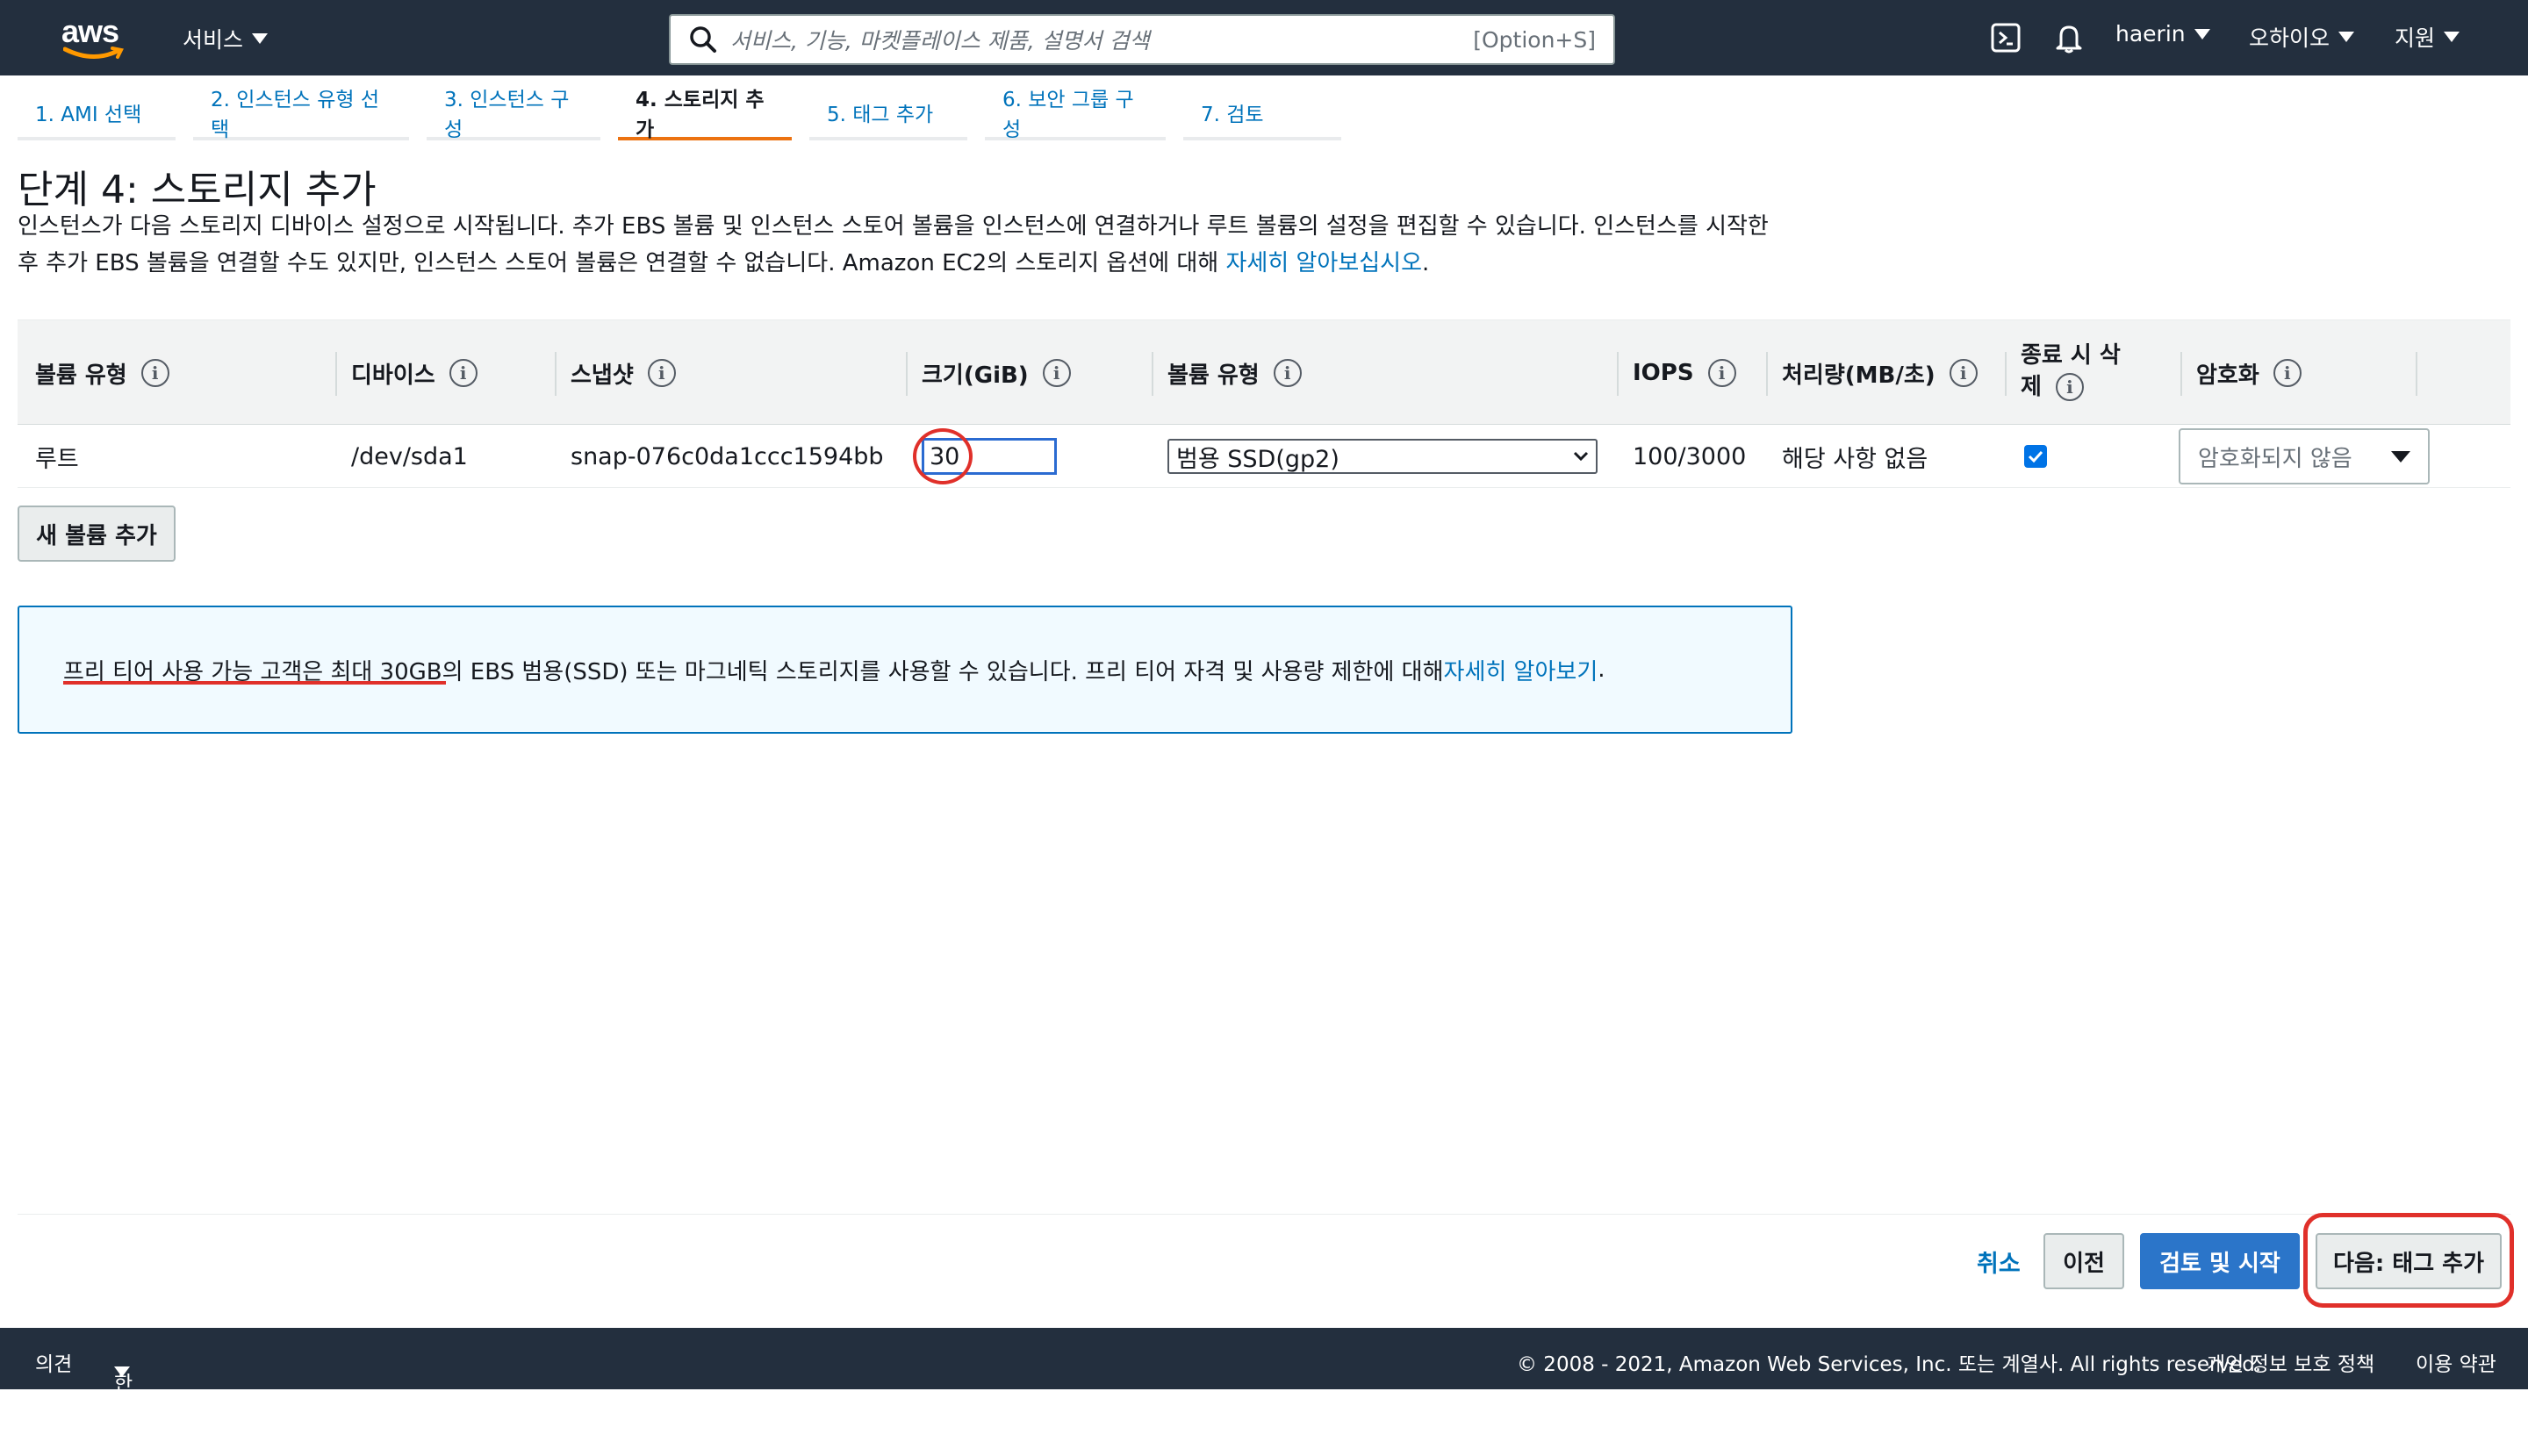 This screenshot has width=2528, height=1456. I want to click on cell-snapshot: snap-076c0da1ccc1594bb, so click(727, 456).